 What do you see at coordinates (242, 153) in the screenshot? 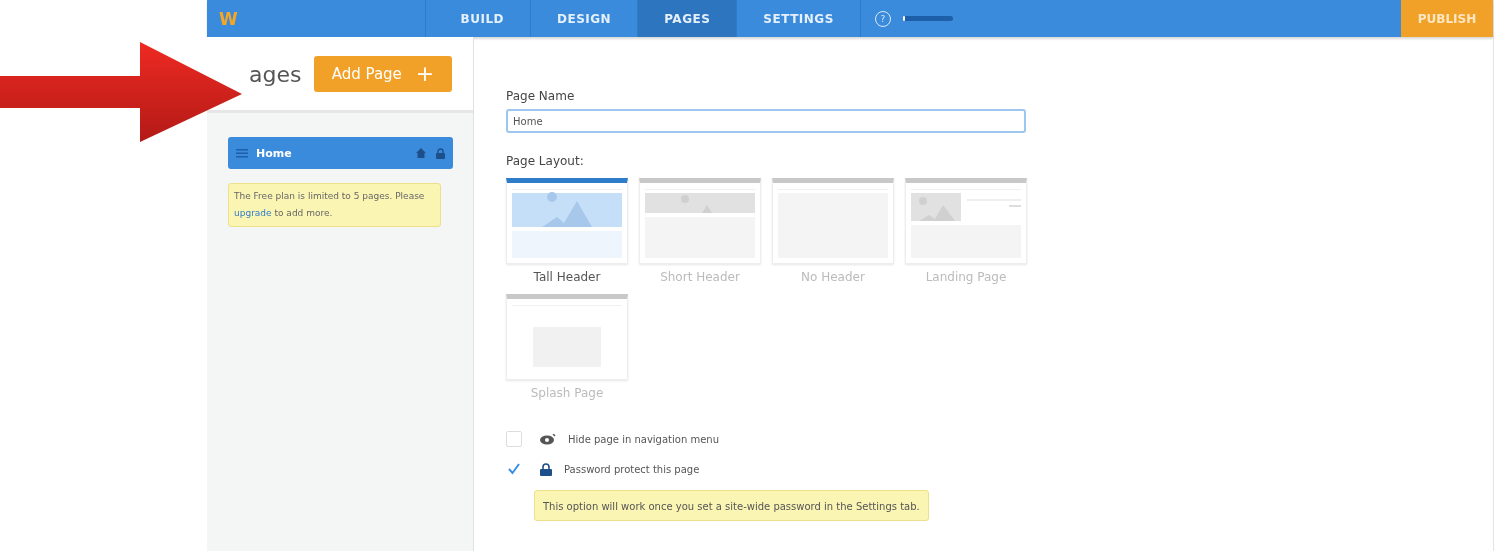
I see `menu-icon` at bounding box center [242, 153].